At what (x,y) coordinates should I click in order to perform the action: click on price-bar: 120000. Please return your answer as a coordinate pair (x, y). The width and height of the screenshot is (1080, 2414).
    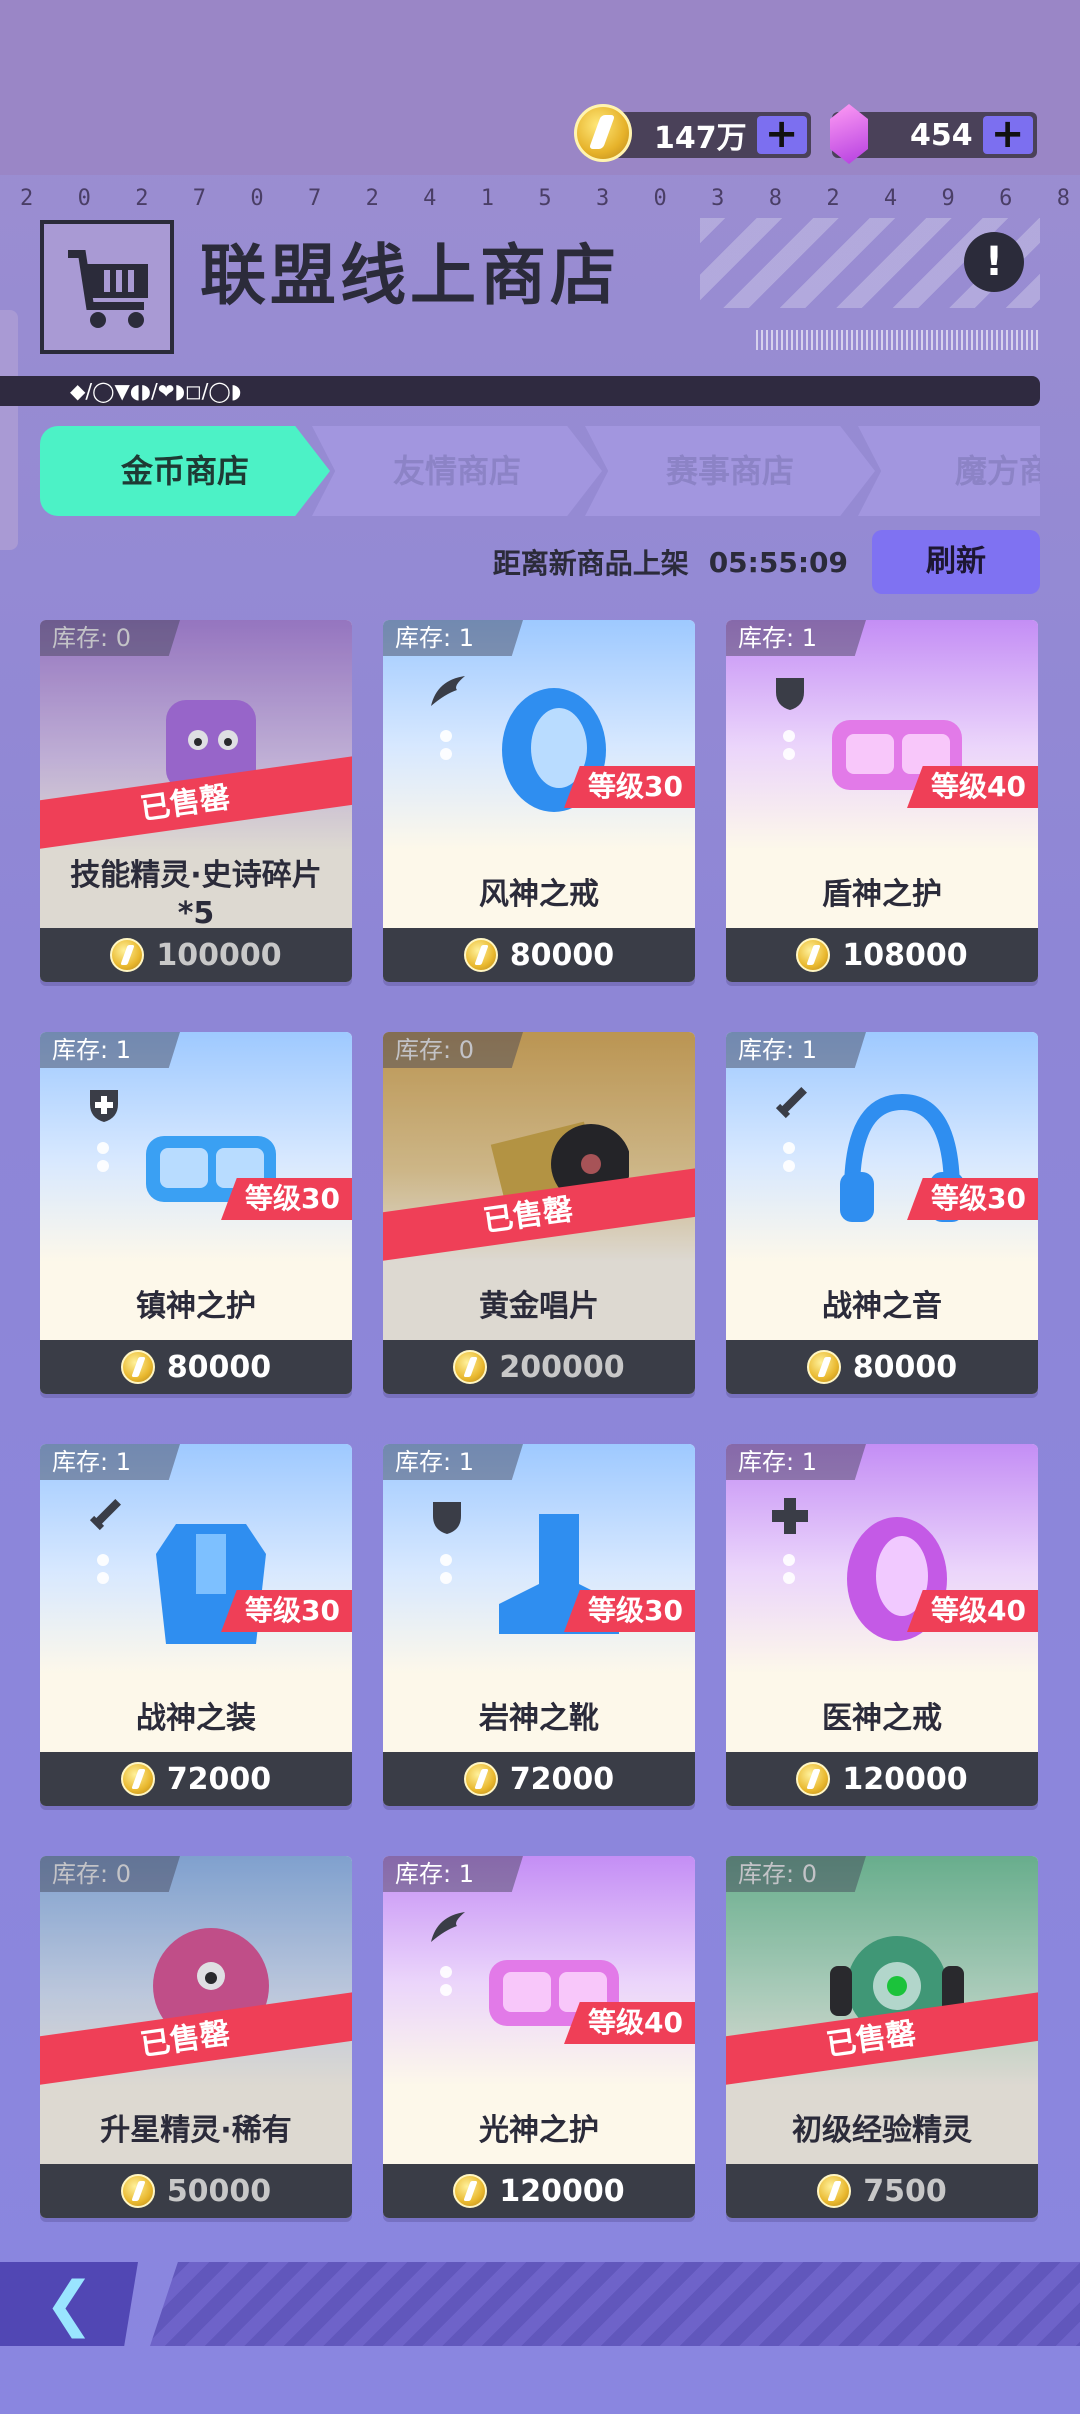
    Looking at the image, I should click on (539, 2191).